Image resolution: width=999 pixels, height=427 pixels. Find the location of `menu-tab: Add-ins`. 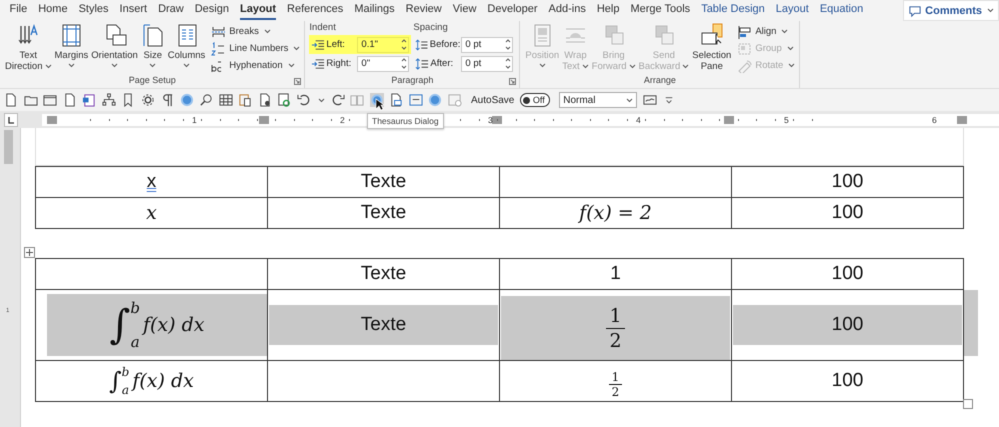

menu-tab: Add-ins is located at coordinates (567, 10).